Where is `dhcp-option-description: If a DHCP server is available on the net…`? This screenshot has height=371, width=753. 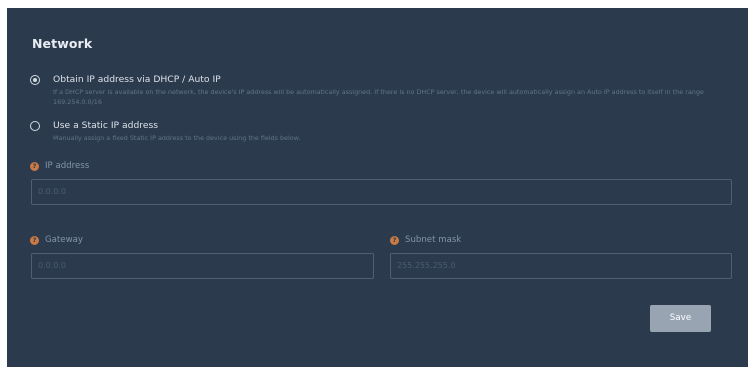
dhcp-option-description: If a DHCP server is available on the net… is located at coordinates (378, 97).